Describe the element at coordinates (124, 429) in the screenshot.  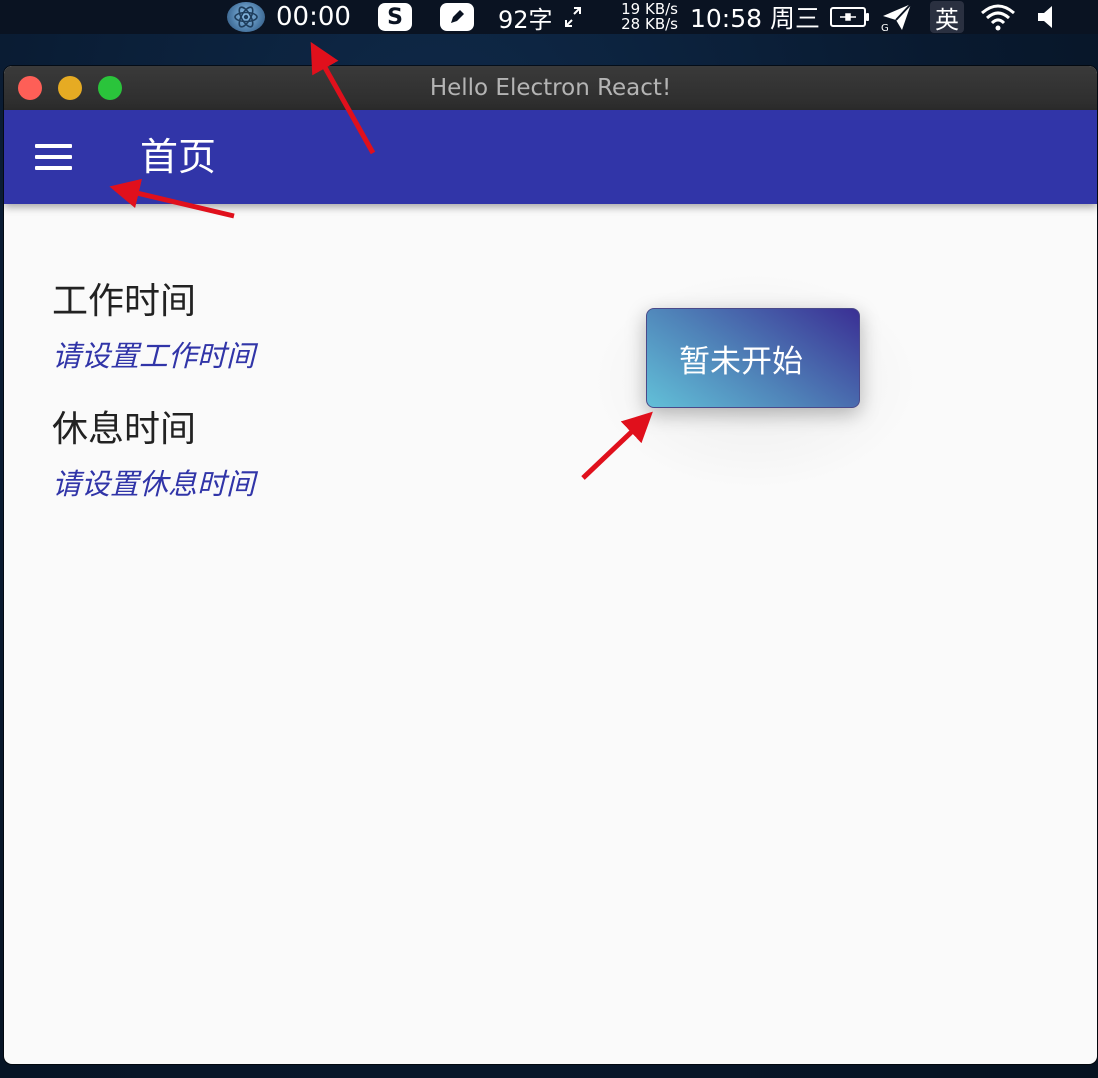
I see `rest-time-label: 休息时间` at that location.